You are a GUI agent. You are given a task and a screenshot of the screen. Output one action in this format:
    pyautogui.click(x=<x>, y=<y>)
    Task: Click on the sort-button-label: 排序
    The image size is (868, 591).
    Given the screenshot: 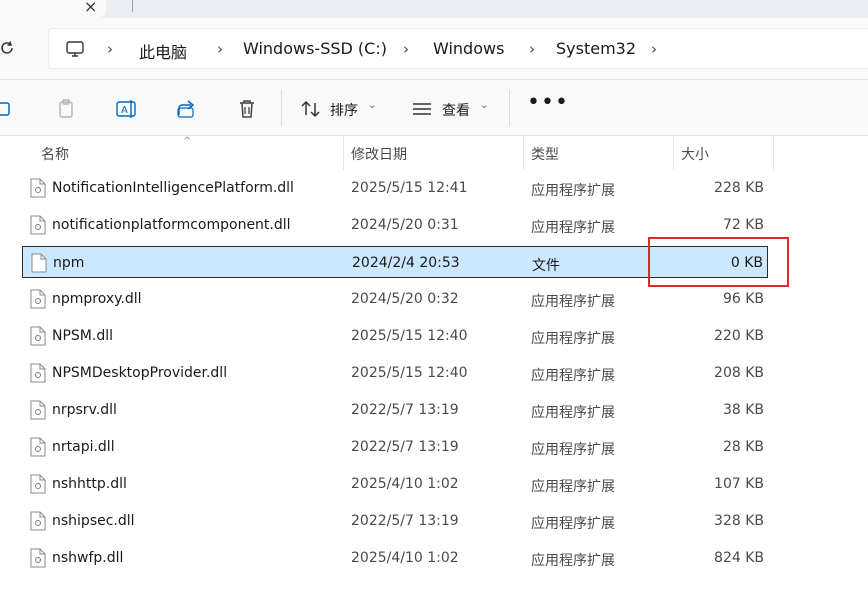 What is the action you would take?
    pyautogui.click(x=344, y=110)
    